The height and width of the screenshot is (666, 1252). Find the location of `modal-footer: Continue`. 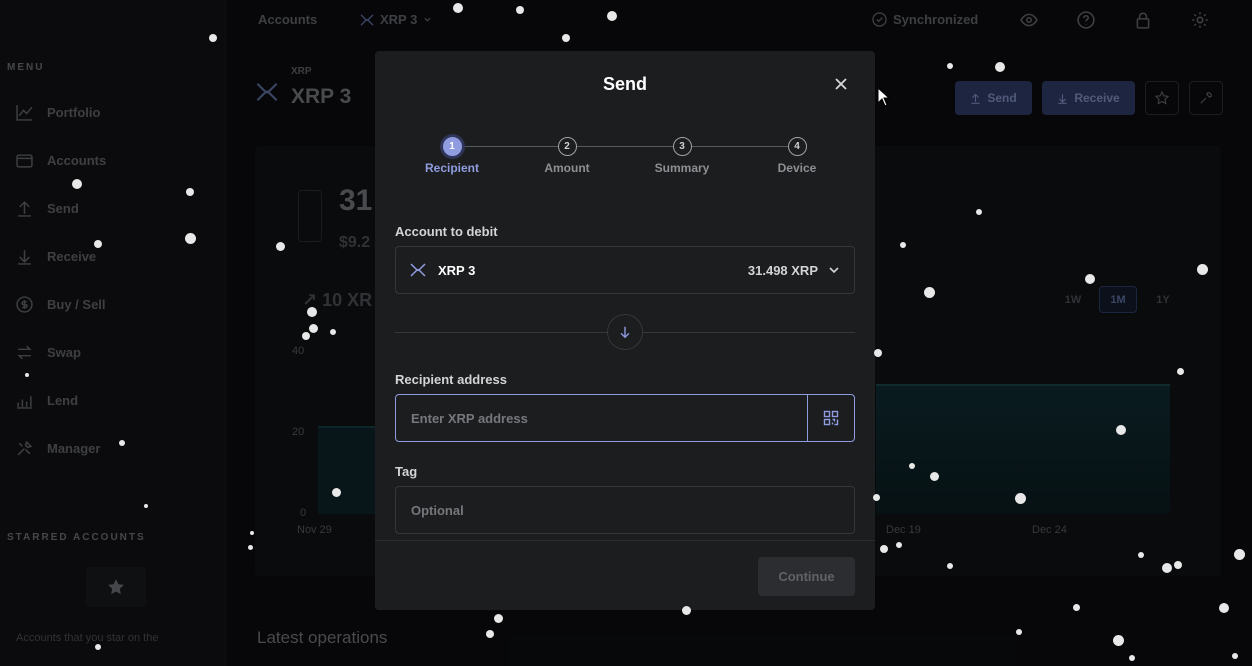

modal-footer: Continue is located at coordinates (625, 575).